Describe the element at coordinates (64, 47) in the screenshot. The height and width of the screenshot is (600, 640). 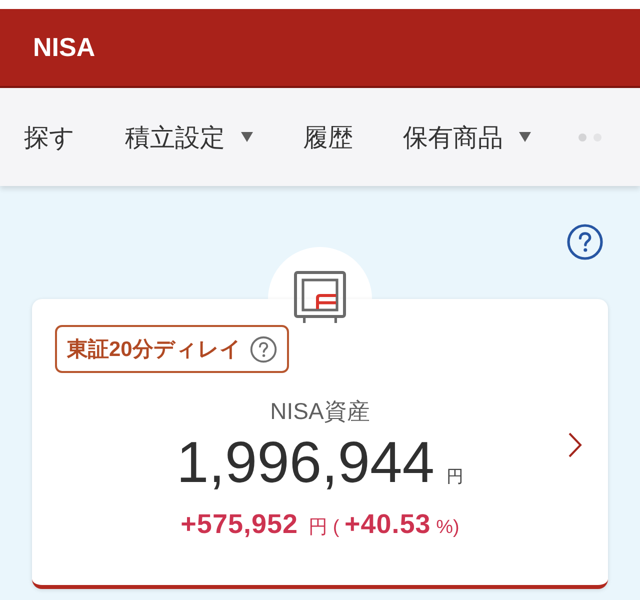
I see `page-title: NISA` at that location.